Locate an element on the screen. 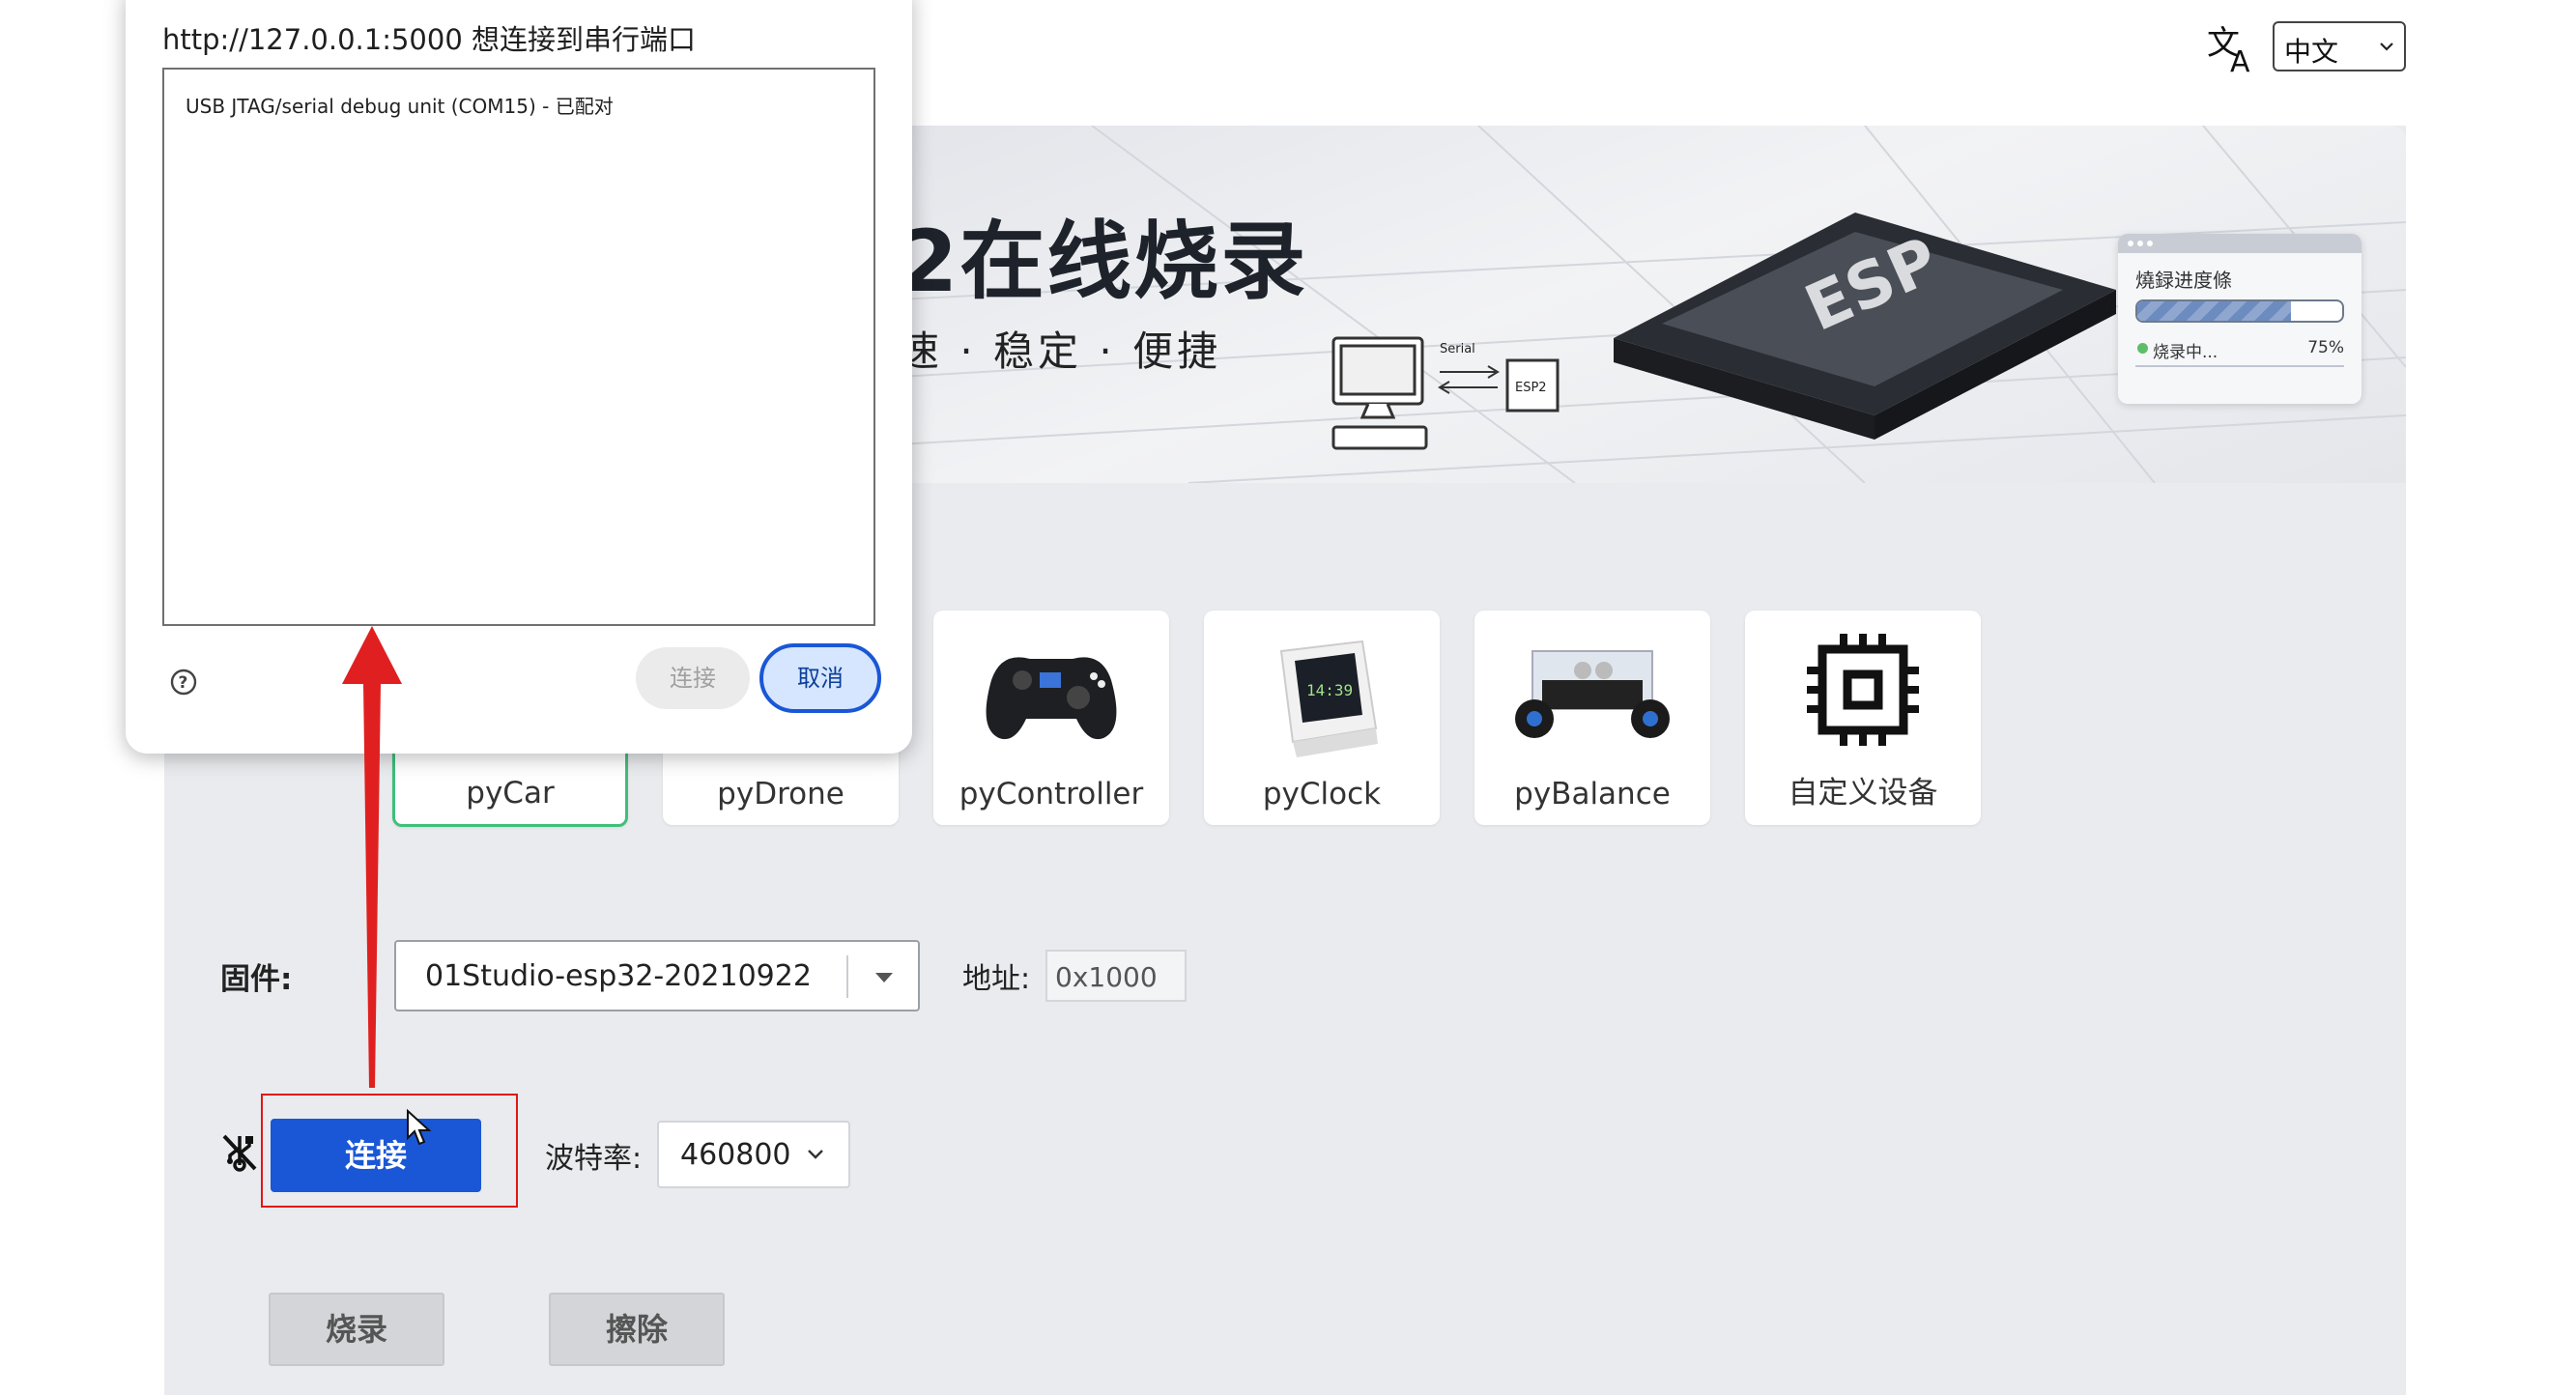  progress-title: 燒録进度條 is located at coordinates (2184, 280).